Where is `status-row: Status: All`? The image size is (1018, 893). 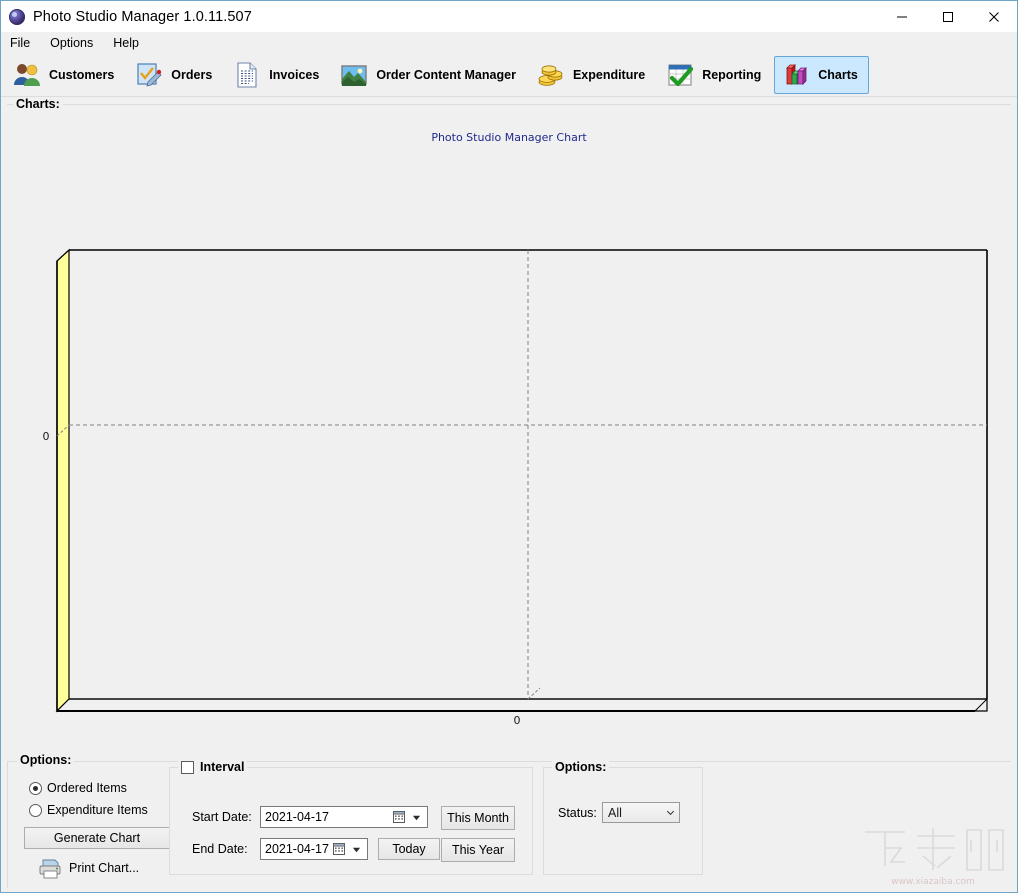 status-row: Status: All is located at coordinates (619, 812).